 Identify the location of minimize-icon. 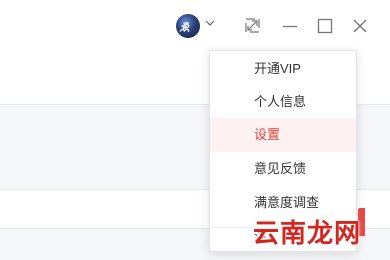
(290, 26).